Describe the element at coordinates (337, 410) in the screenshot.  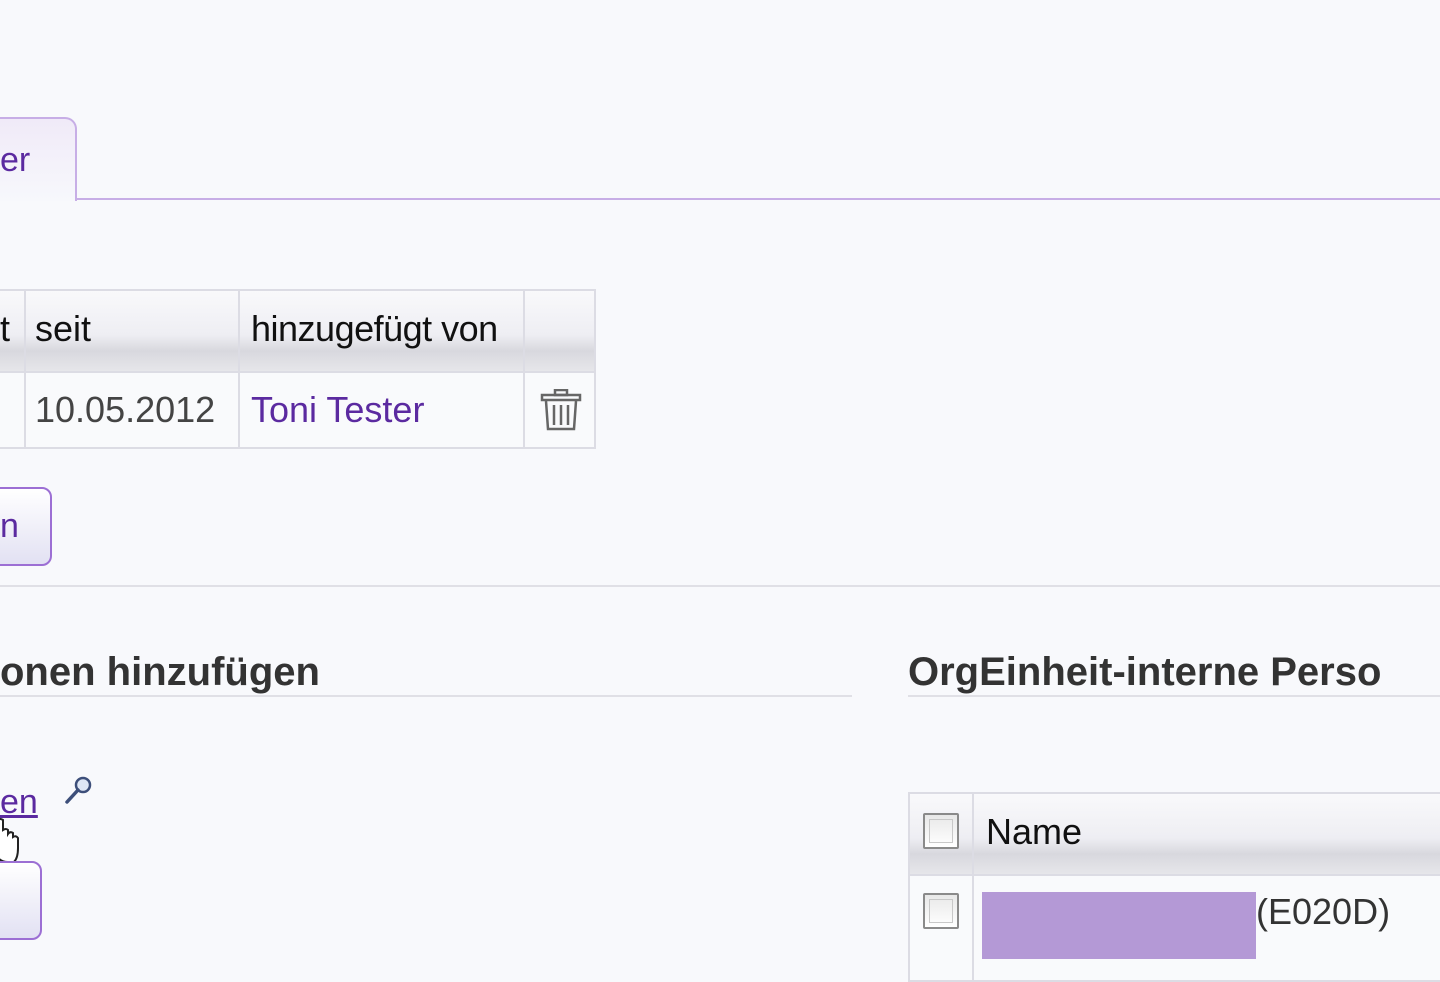
I see `cell-added-by-link: Toni Tester` at that location.